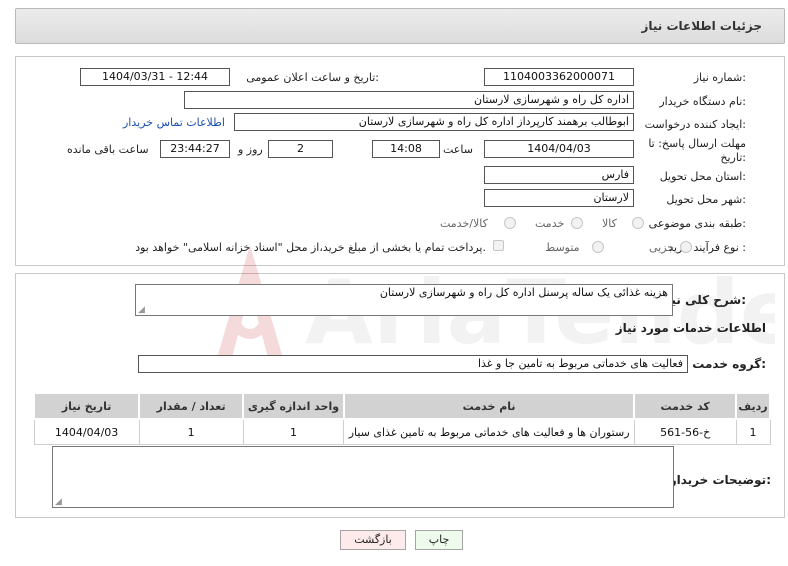 This screenshot has height=566, width=788. Describe the element at coordinates (550, 223) in the screenshot. I see `category-option-service: خدمت` at that location.